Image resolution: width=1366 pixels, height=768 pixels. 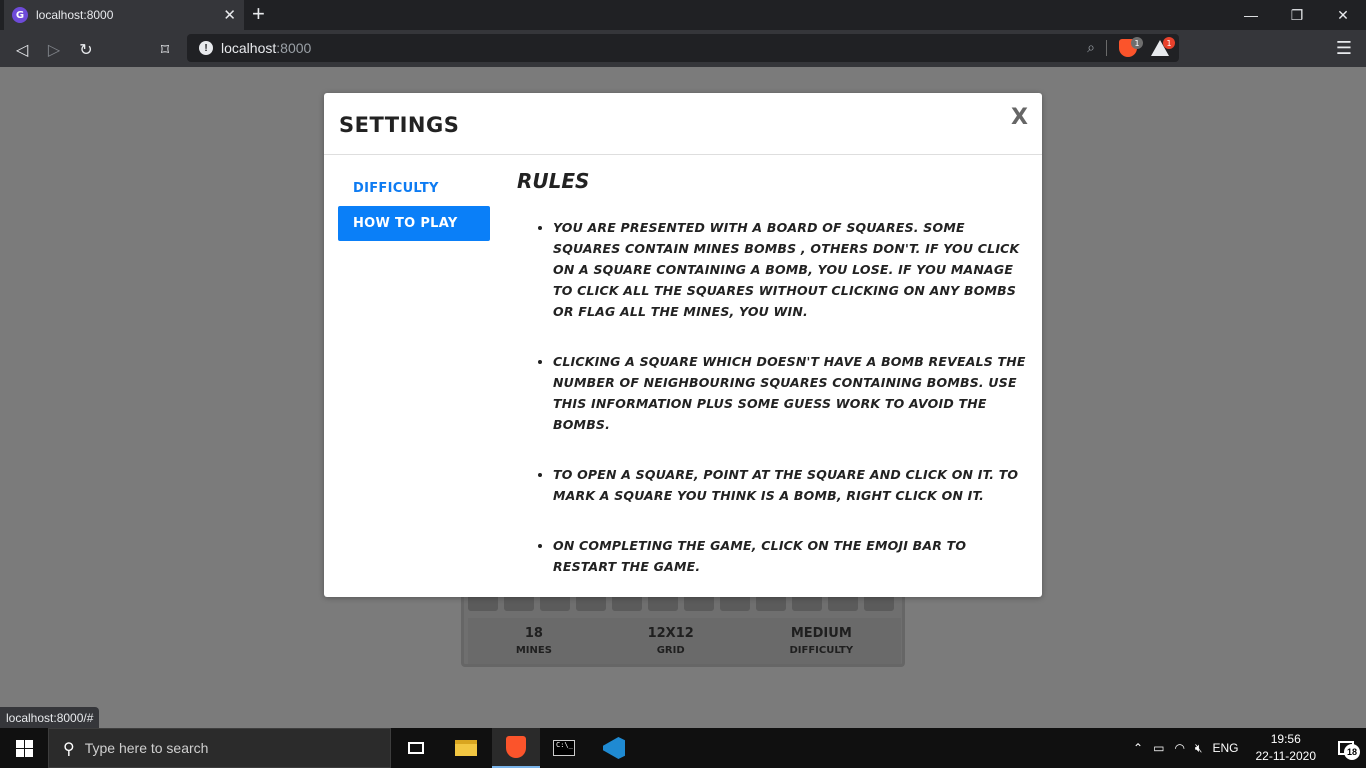 I want to click on link-status-bubble: localhost:8000/#, so click(x=50, y=717).